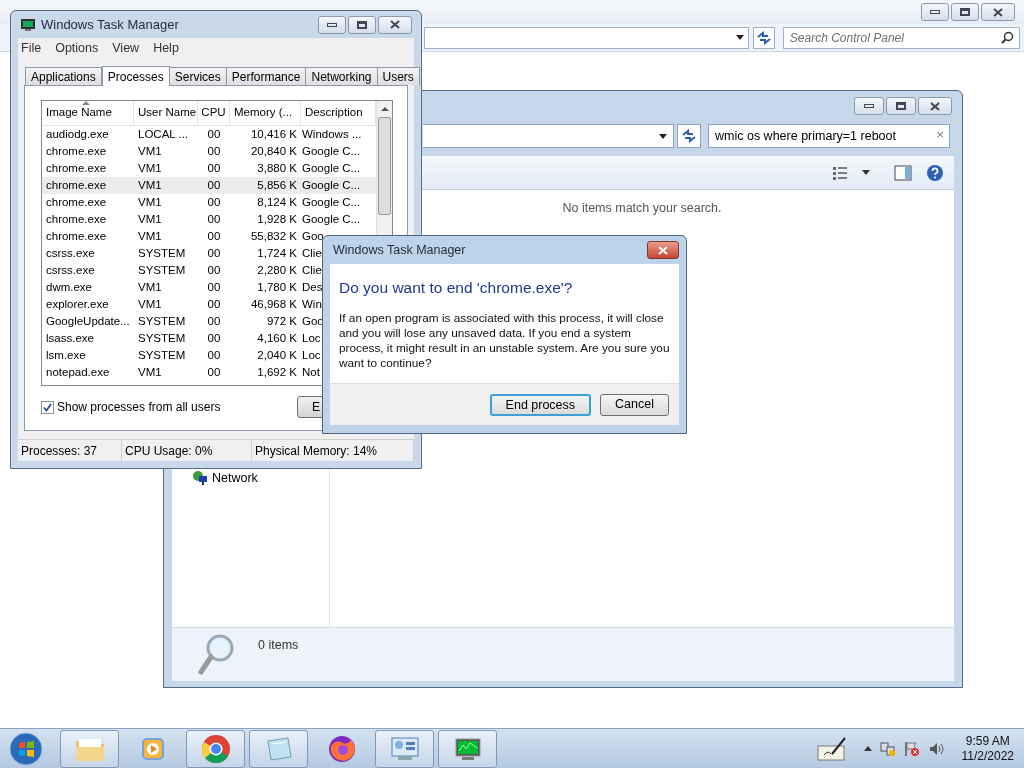 The height and width of the screenshot is (768, 1024). I want to click on status-text: CPU Usage: 0%, so click(187, 450).